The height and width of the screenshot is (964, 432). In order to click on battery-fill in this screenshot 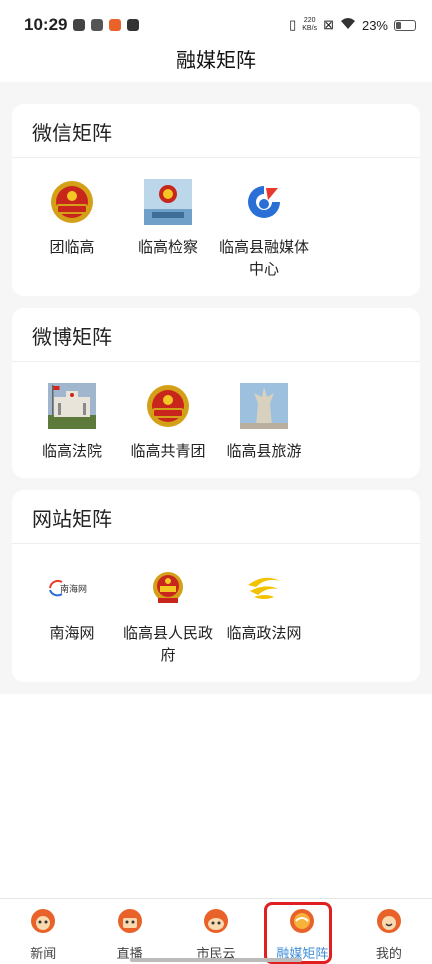, I will do `click(398, 25)`.